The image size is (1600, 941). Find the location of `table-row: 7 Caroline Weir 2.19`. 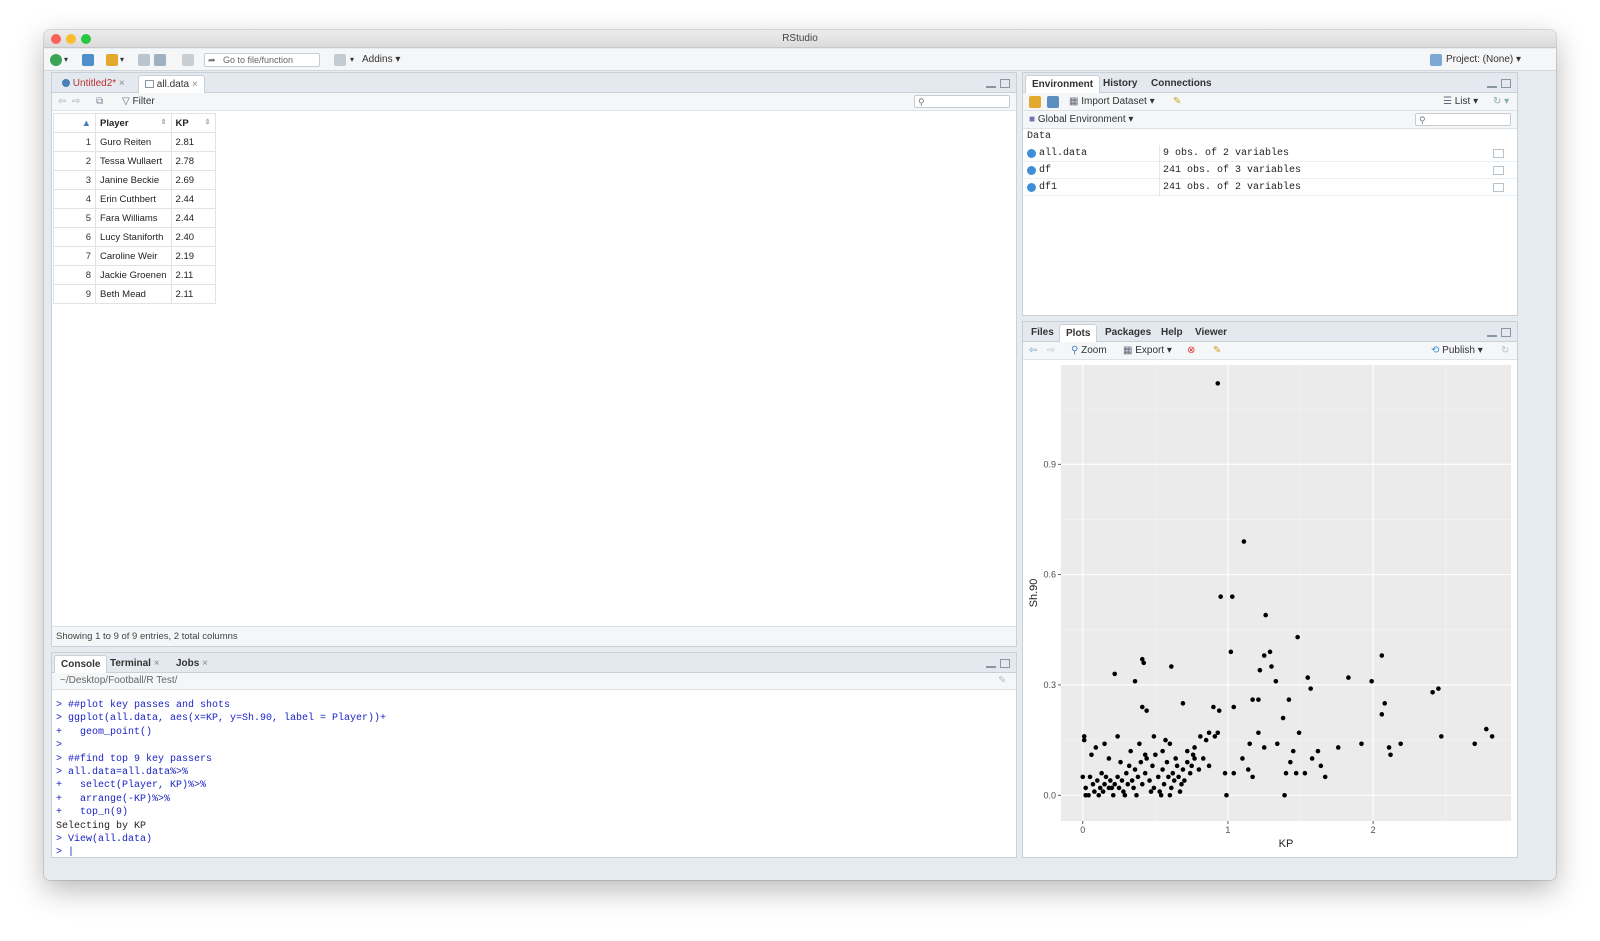

table-row: 7 Caroline Weir 2.19 is located at coordinates (134, 256).